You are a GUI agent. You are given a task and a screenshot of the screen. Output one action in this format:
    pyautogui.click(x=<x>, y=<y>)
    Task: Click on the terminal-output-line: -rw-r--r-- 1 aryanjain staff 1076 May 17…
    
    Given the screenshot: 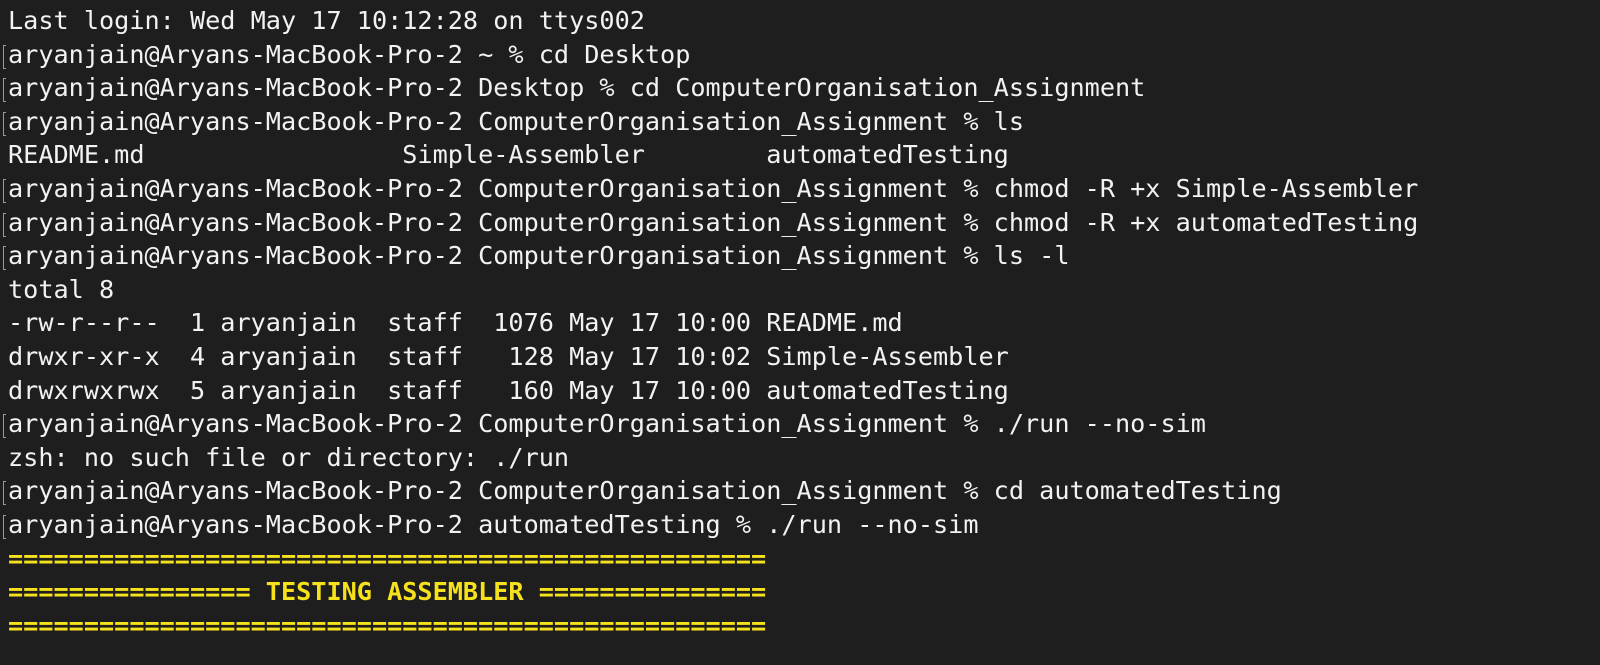 What is the action you would take?
    pyautogui.click(x=455, y=323)
    